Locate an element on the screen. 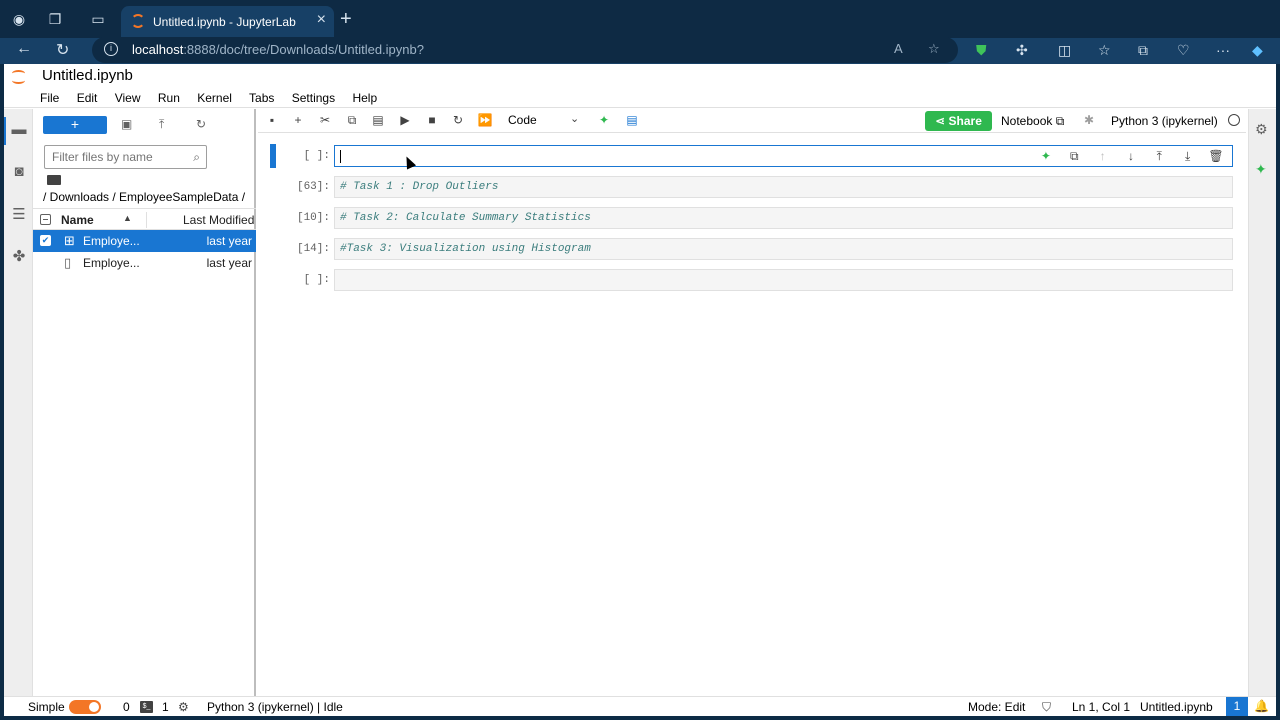  notification-count-badge: 1 is located at coordinates (1237, 706).